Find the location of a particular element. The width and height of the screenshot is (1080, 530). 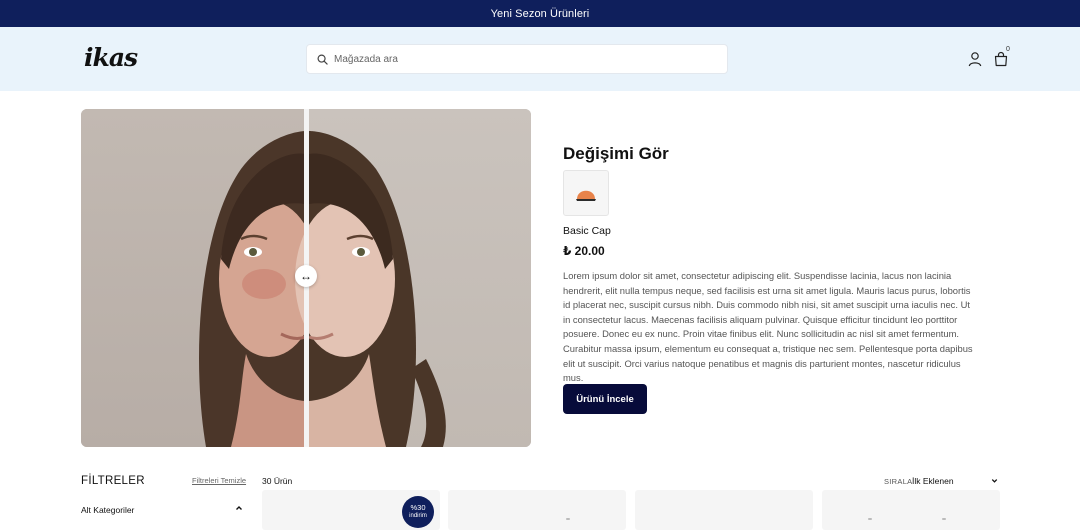

product-price: ₺ 20.00 is located at coordinates (584, 251).